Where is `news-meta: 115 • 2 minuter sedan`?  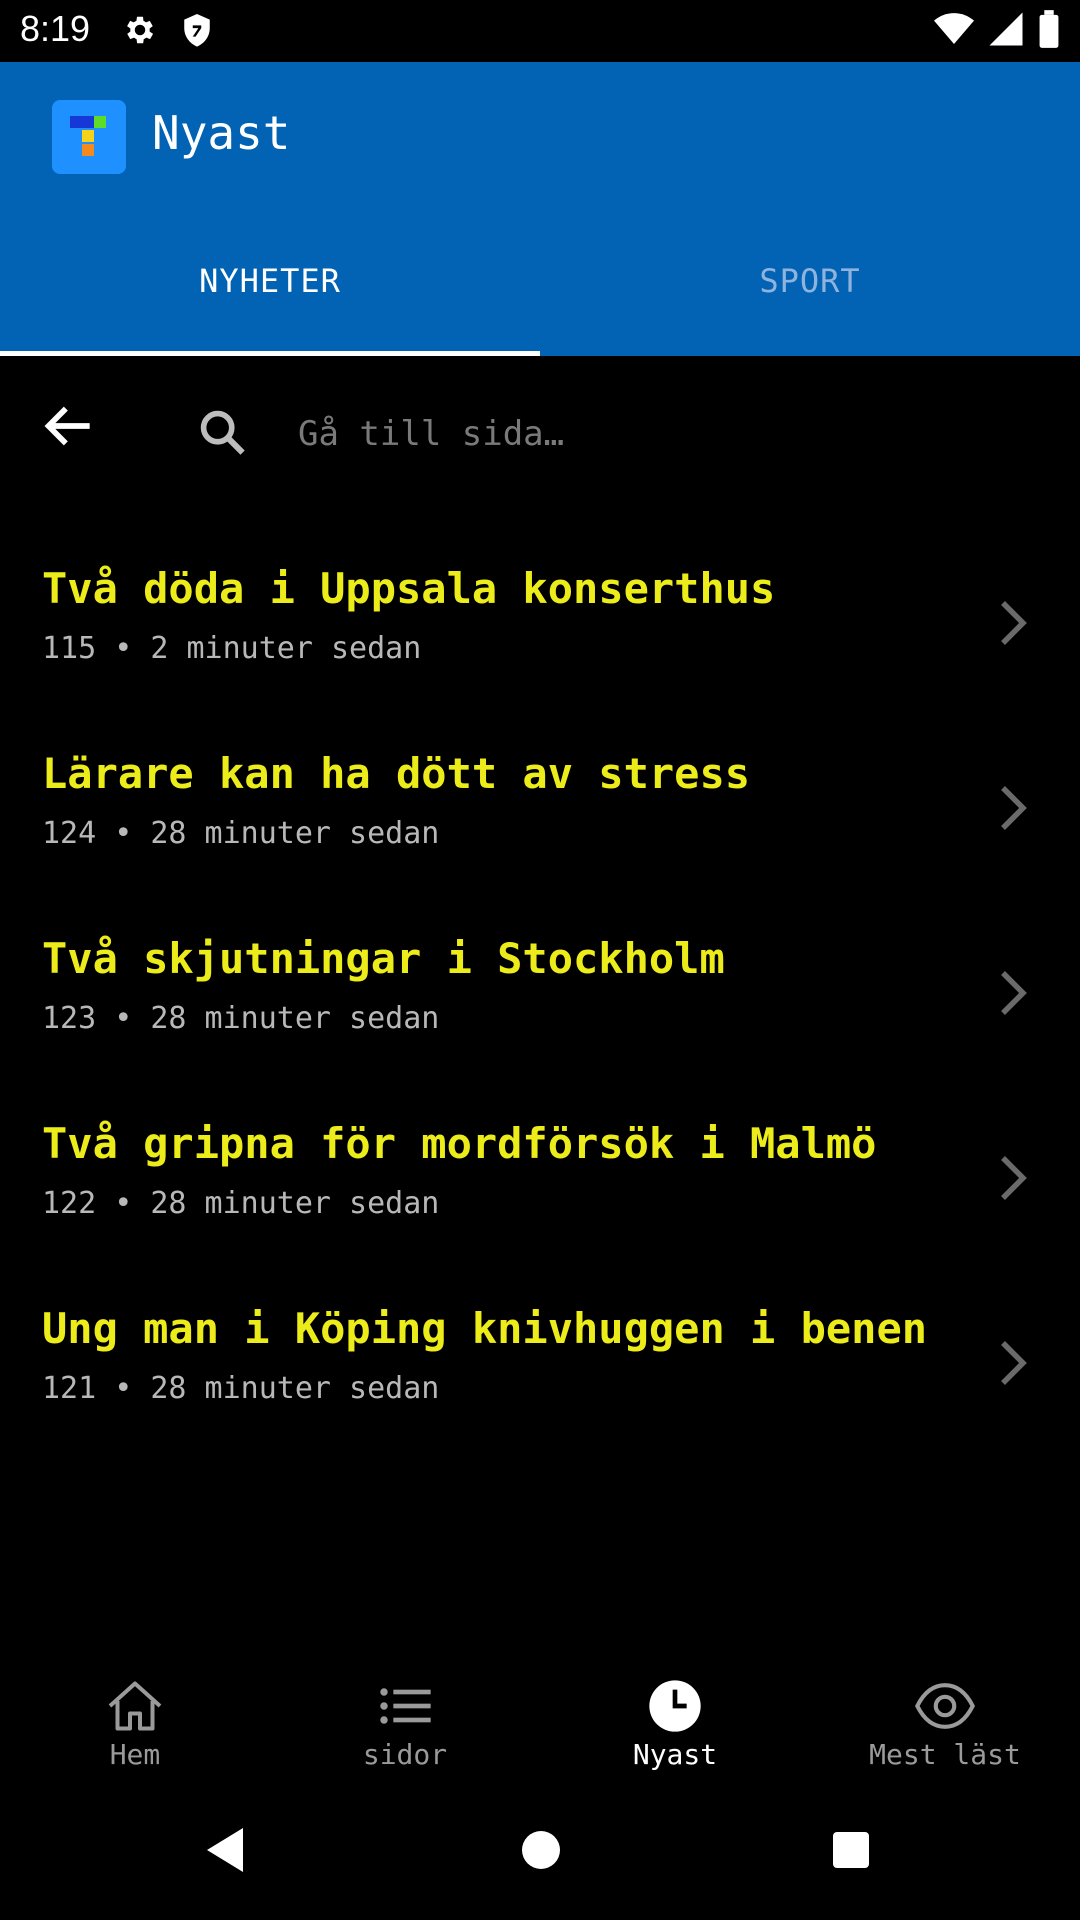
news-meta: 115 • 2 minuter sedan is located at coordinates (232, 648).